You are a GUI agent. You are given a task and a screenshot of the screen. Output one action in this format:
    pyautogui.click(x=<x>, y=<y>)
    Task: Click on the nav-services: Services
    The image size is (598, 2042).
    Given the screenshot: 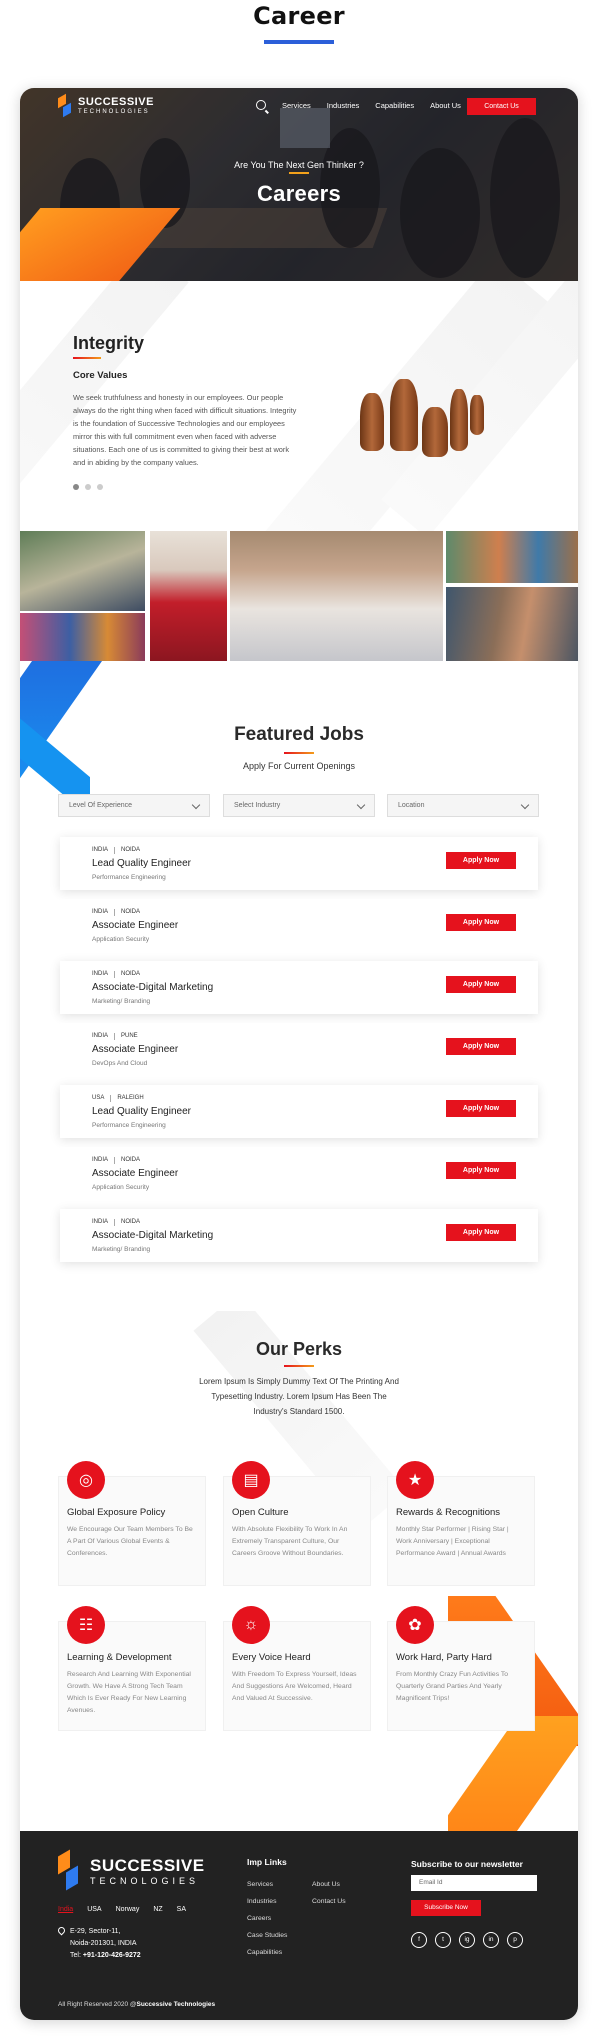 What is the action you would take?
    pyautogui.click(x=296, y=105)
    